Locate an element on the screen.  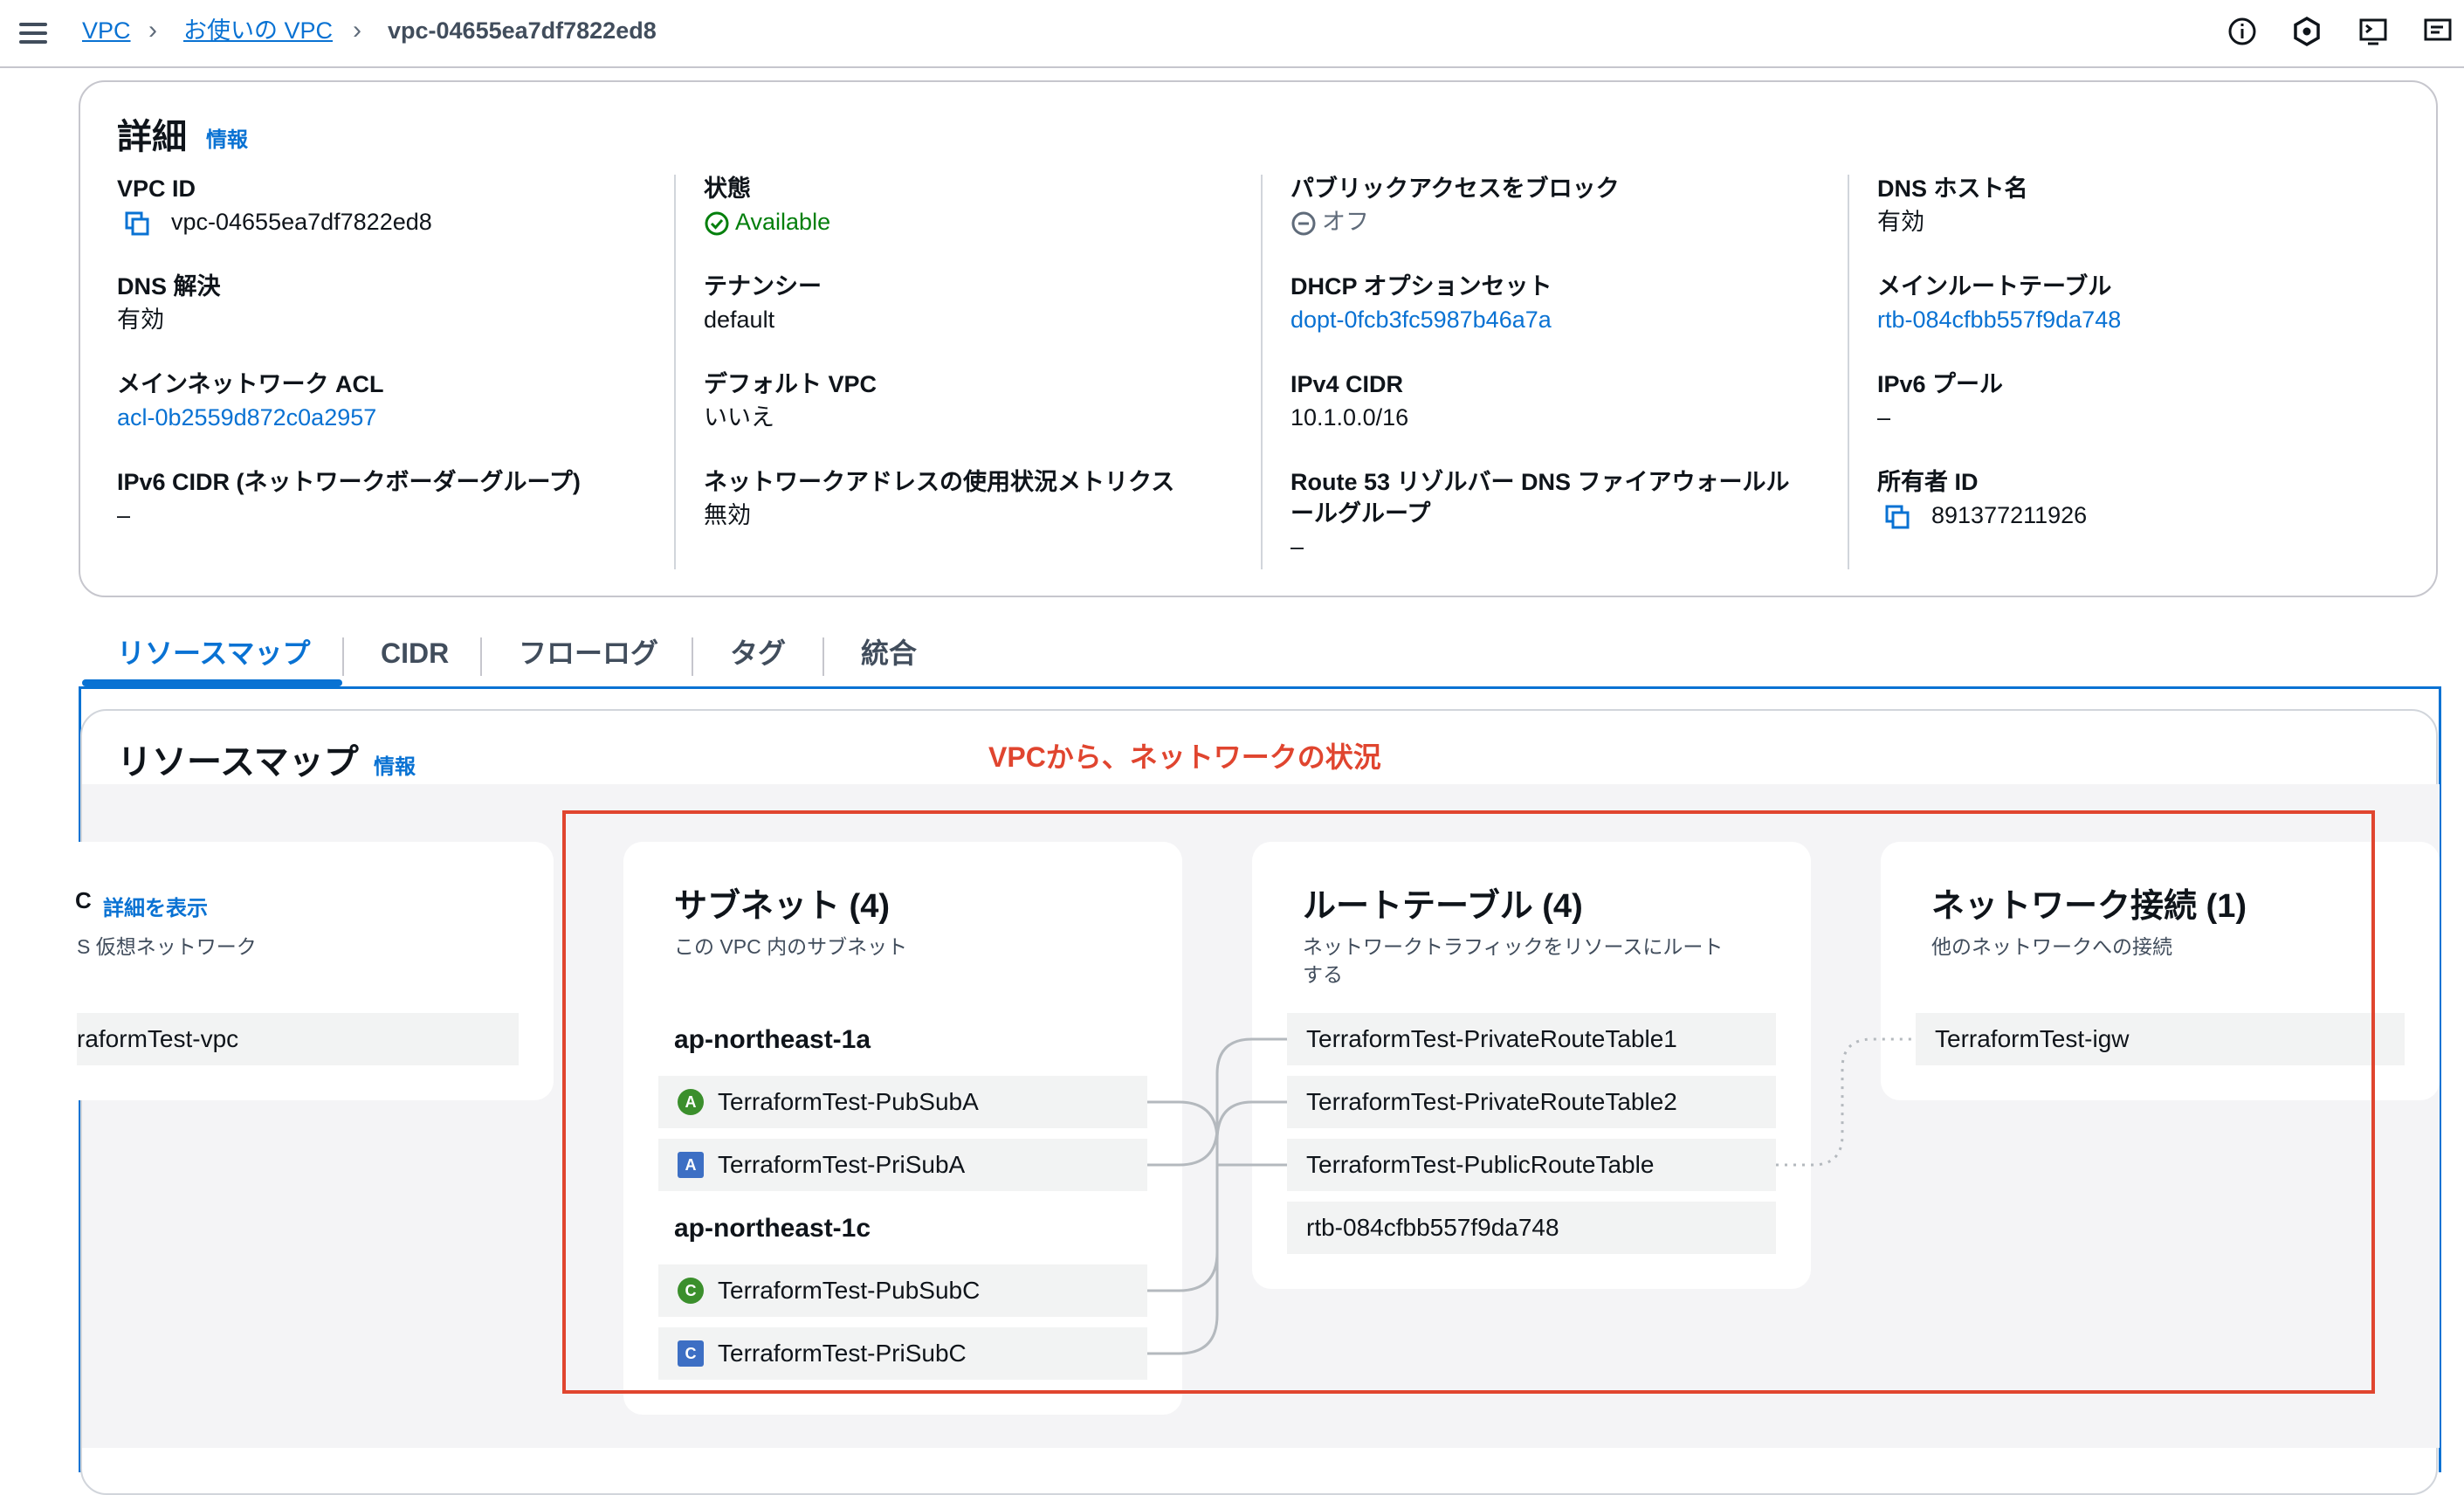
net-addr-metrics-field: ネットワークアドレスの使用状況メトリクス 無効 is located at coordinates (984, 499).